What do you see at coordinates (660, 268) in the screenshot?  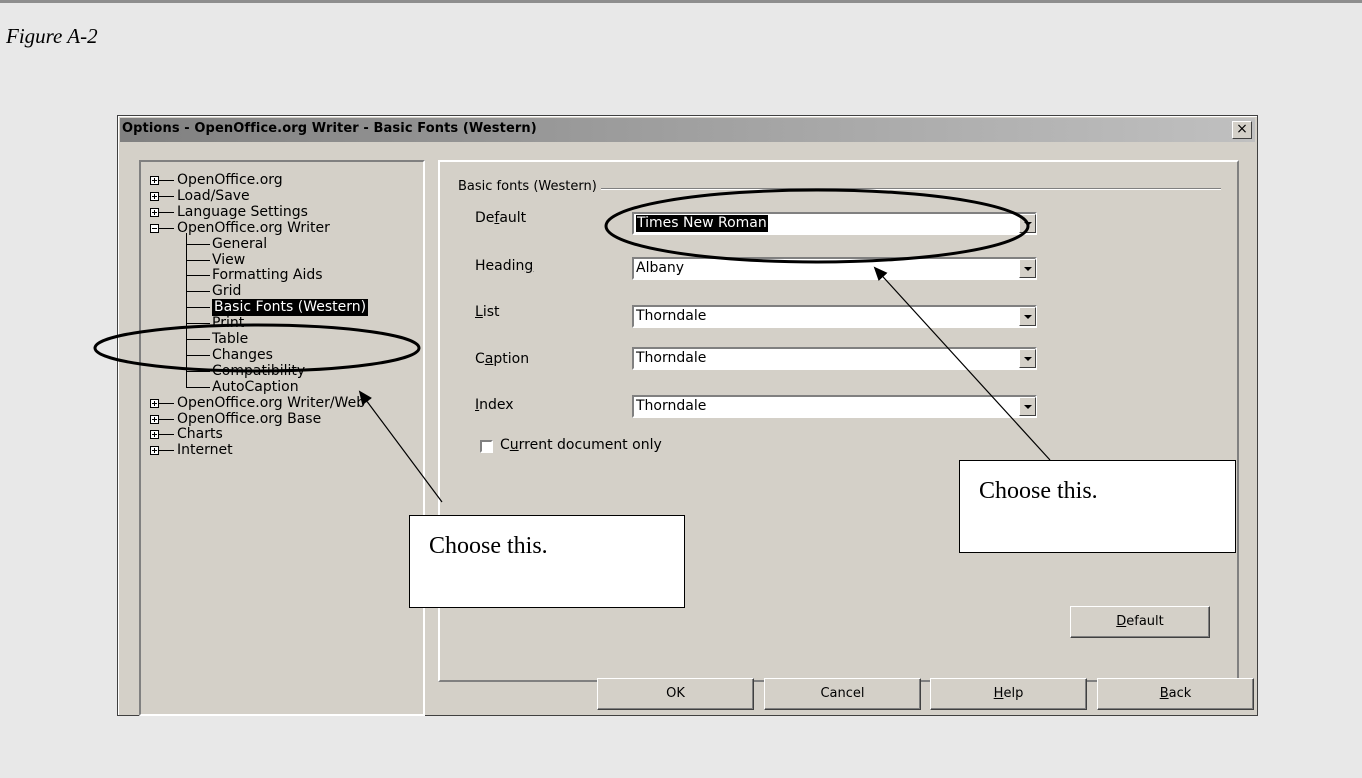 I see `heading-font-value: Albany` at bounding box center [660, 268].